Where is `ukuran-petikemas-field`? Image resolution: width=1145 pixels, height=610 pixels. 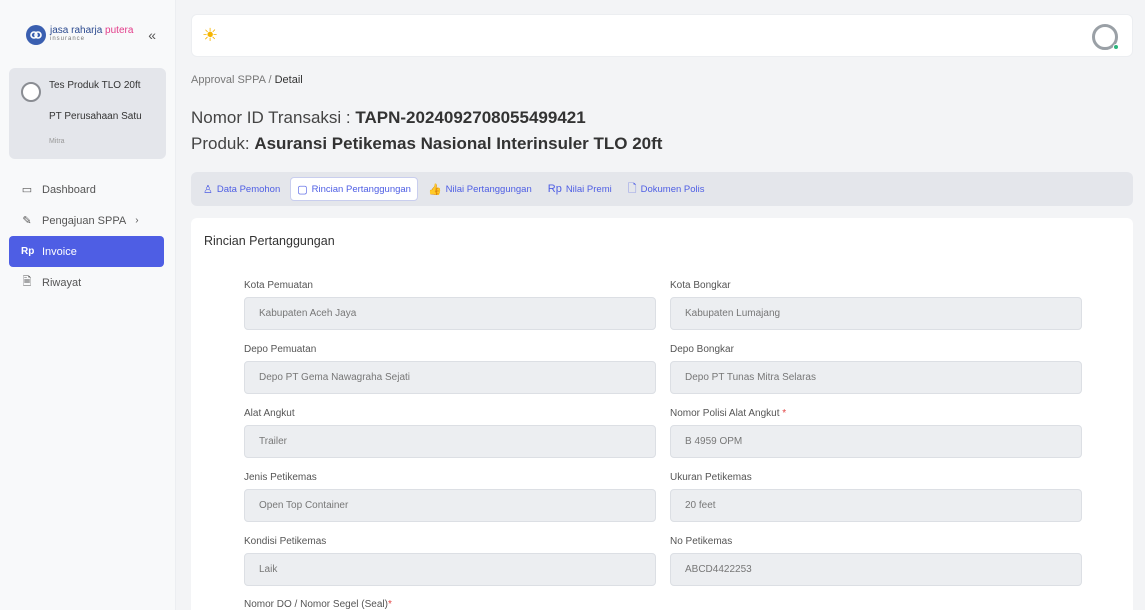 ukuran-petikemas-field is located at coordinates (876, 505).